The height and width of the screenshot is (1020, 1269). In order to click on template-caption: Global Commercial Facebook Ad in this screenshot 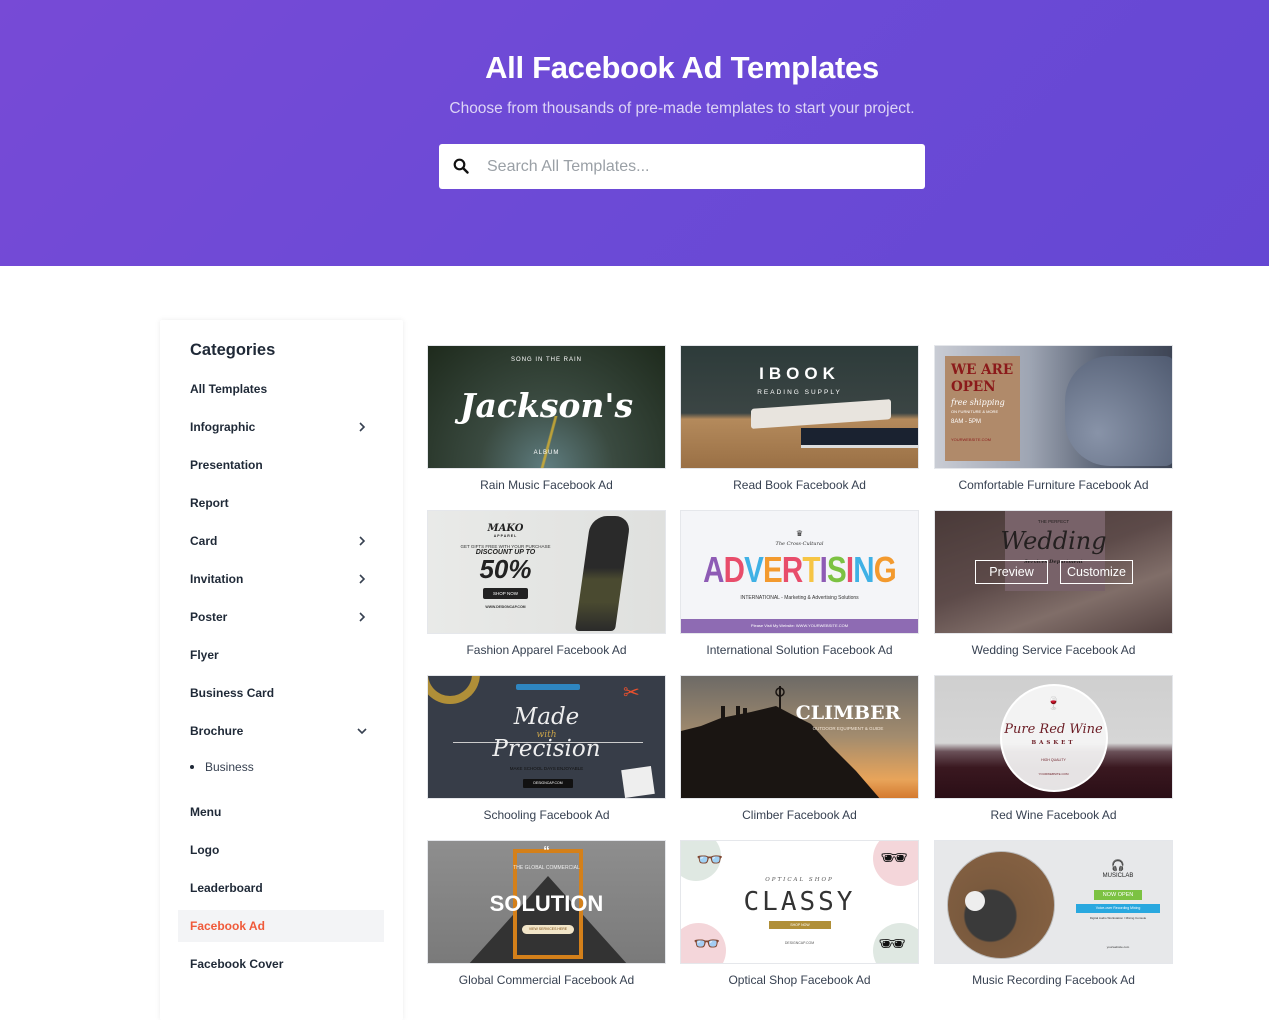, I will do `click(546, 980)`.